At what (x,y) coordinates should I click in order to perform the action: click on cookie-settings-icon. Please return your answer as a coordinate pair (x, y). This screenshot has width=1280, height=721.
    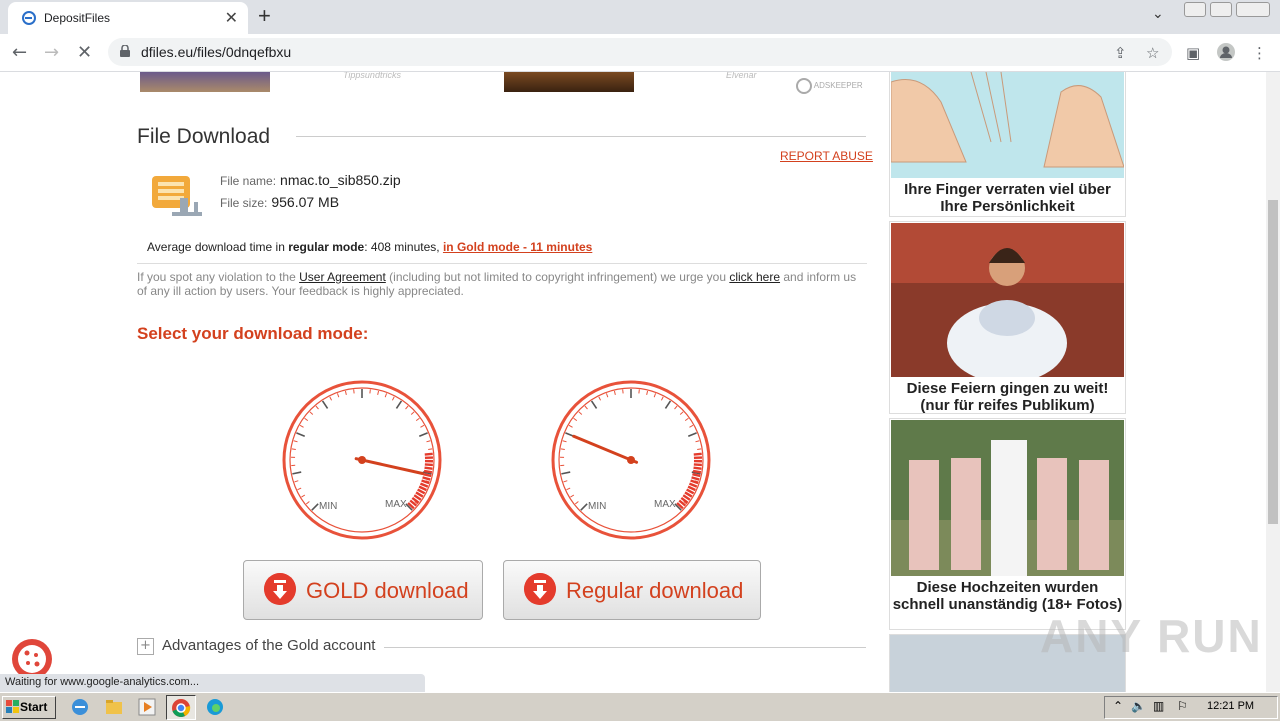
    Looking at the image, I should click on (32, 659).